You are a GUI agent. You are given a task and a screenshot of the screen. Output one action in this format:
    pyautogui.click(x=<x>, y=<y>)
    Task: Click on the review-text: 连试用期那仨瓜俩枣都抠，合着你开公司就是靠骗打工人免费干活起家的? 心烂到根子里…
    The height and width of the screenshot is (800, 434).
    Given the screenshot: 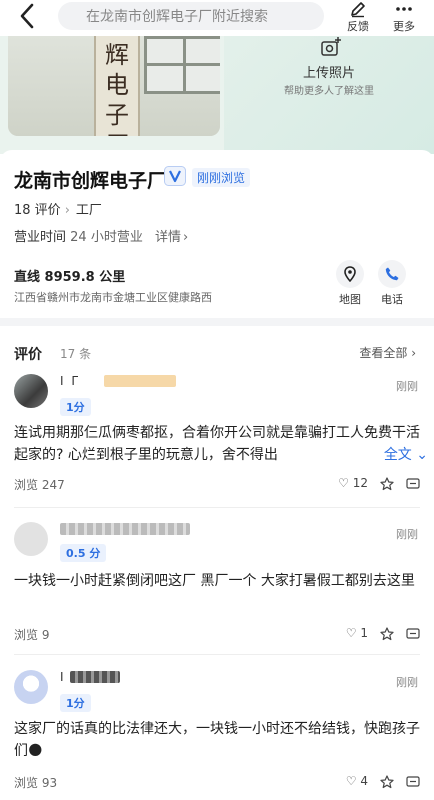 What is the action you would take?
    pyautogui.click(x=217, y=444)
    